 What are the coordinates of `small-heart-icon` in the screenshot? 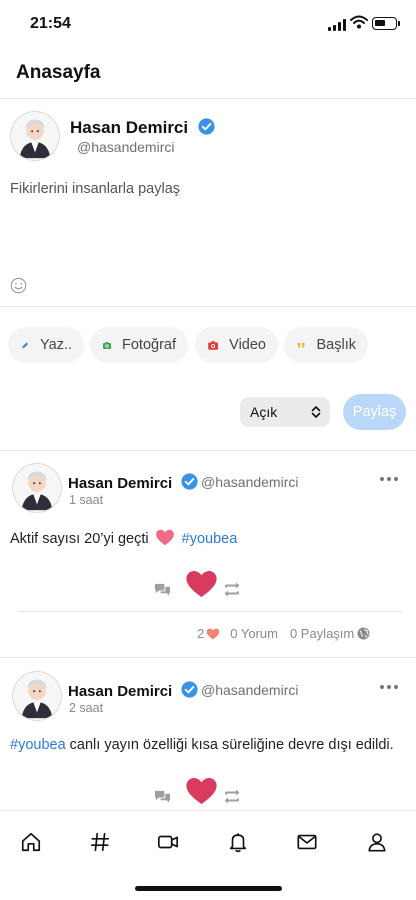 It's located at (213, 633).